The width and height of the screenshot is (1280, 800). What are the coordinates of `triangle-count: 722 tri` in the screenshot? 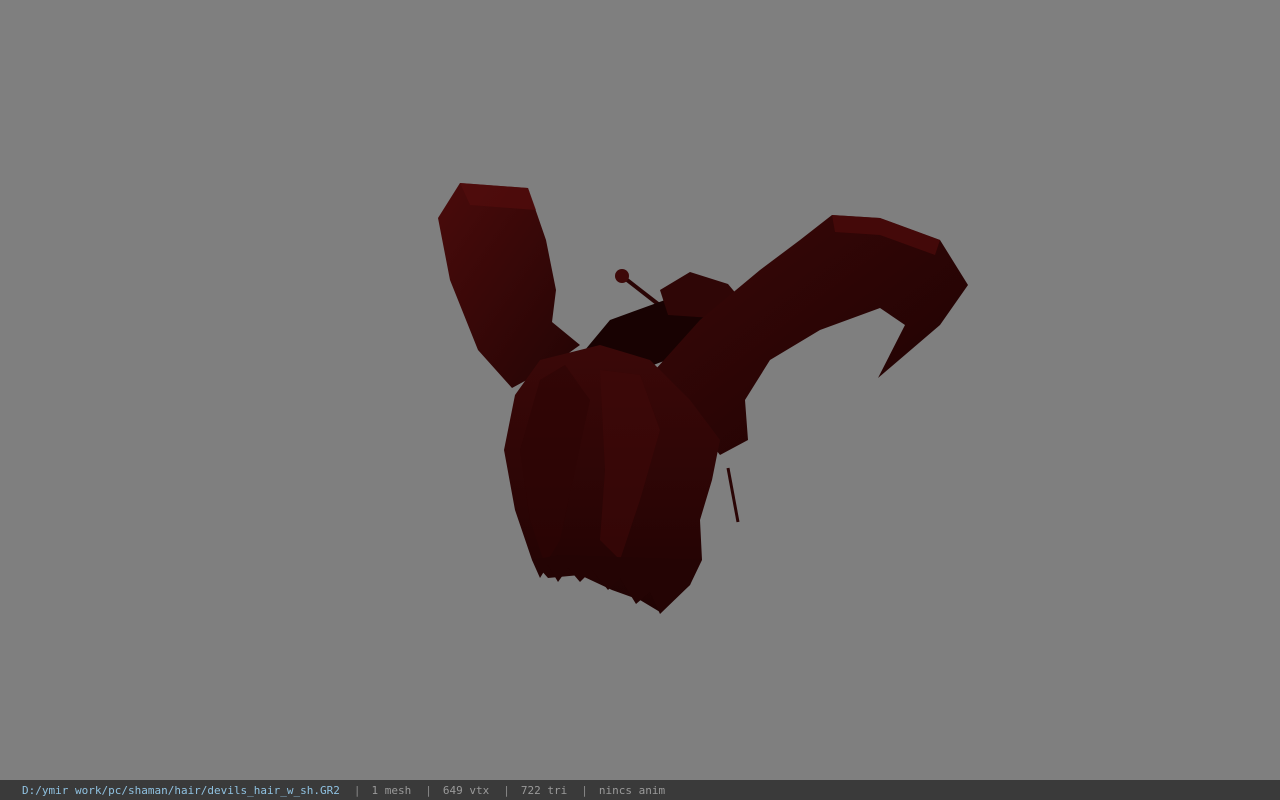 It's located at (544, 790).